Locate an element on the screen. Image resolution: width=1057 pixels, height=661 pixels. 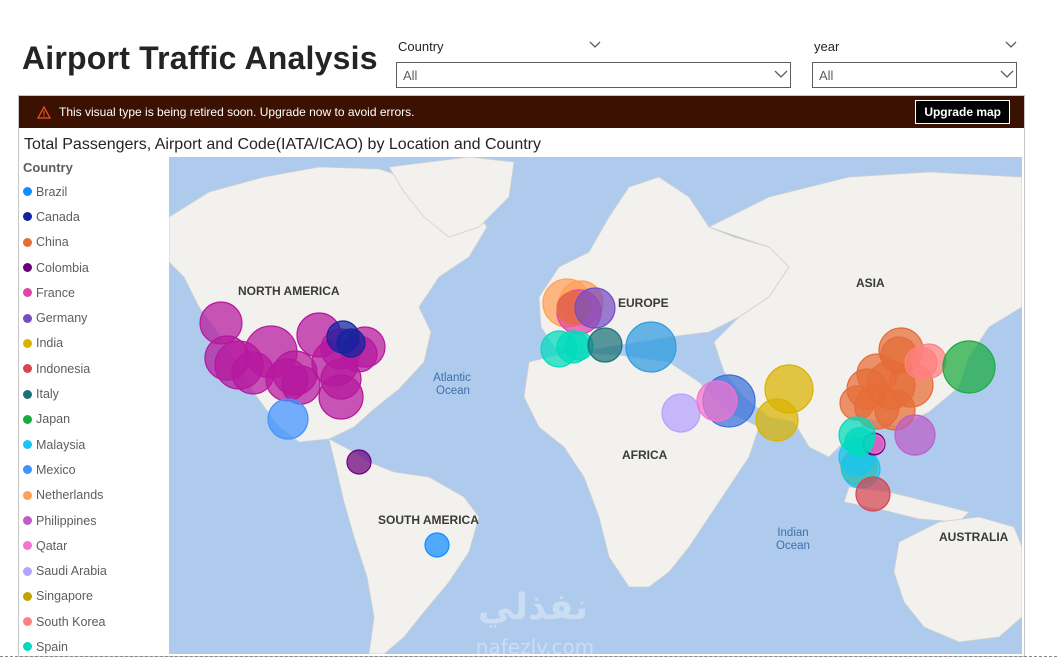
legend-item-netherlands: Netherlands is located at coordinates (93, 495).